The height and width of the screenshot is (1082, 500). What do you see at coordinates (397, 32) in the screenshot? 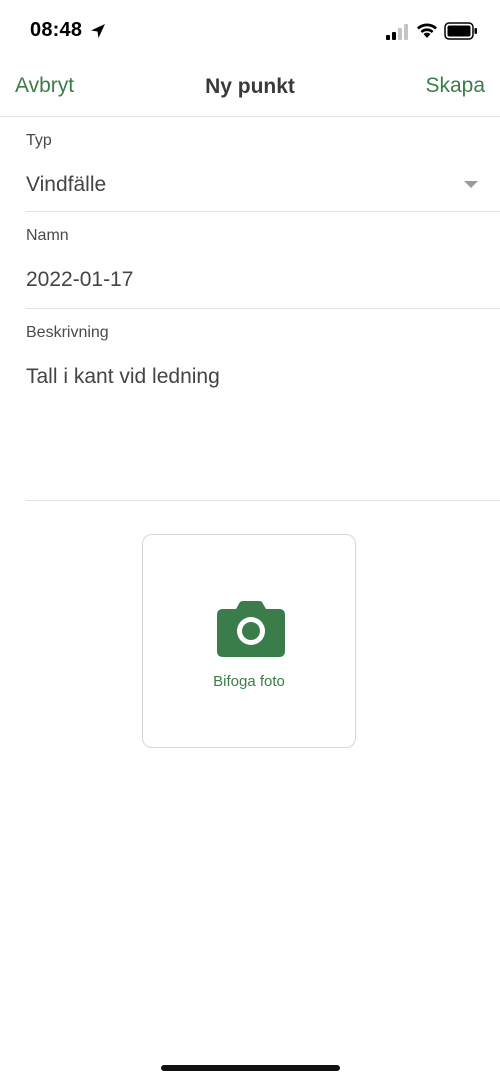
I see `cellular-signal-icon` at bounding box center [397, 32].